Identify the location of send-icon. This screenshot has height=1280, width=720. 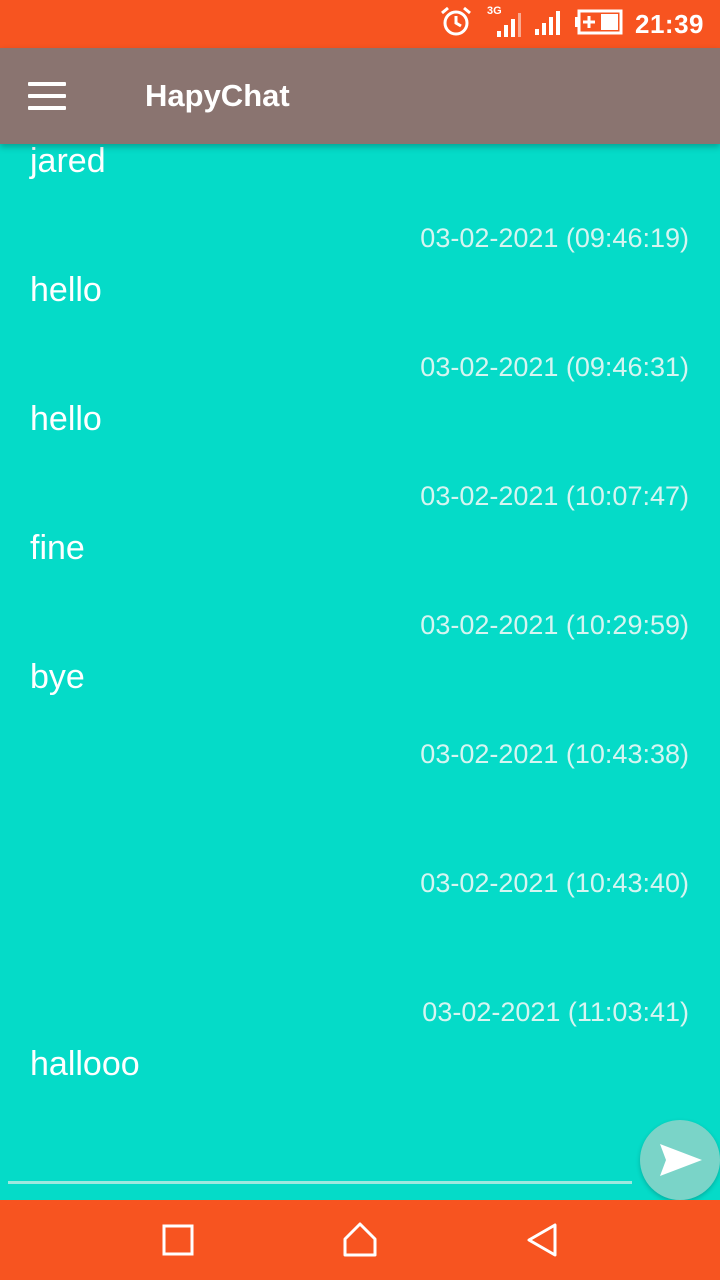
(681, 1160).